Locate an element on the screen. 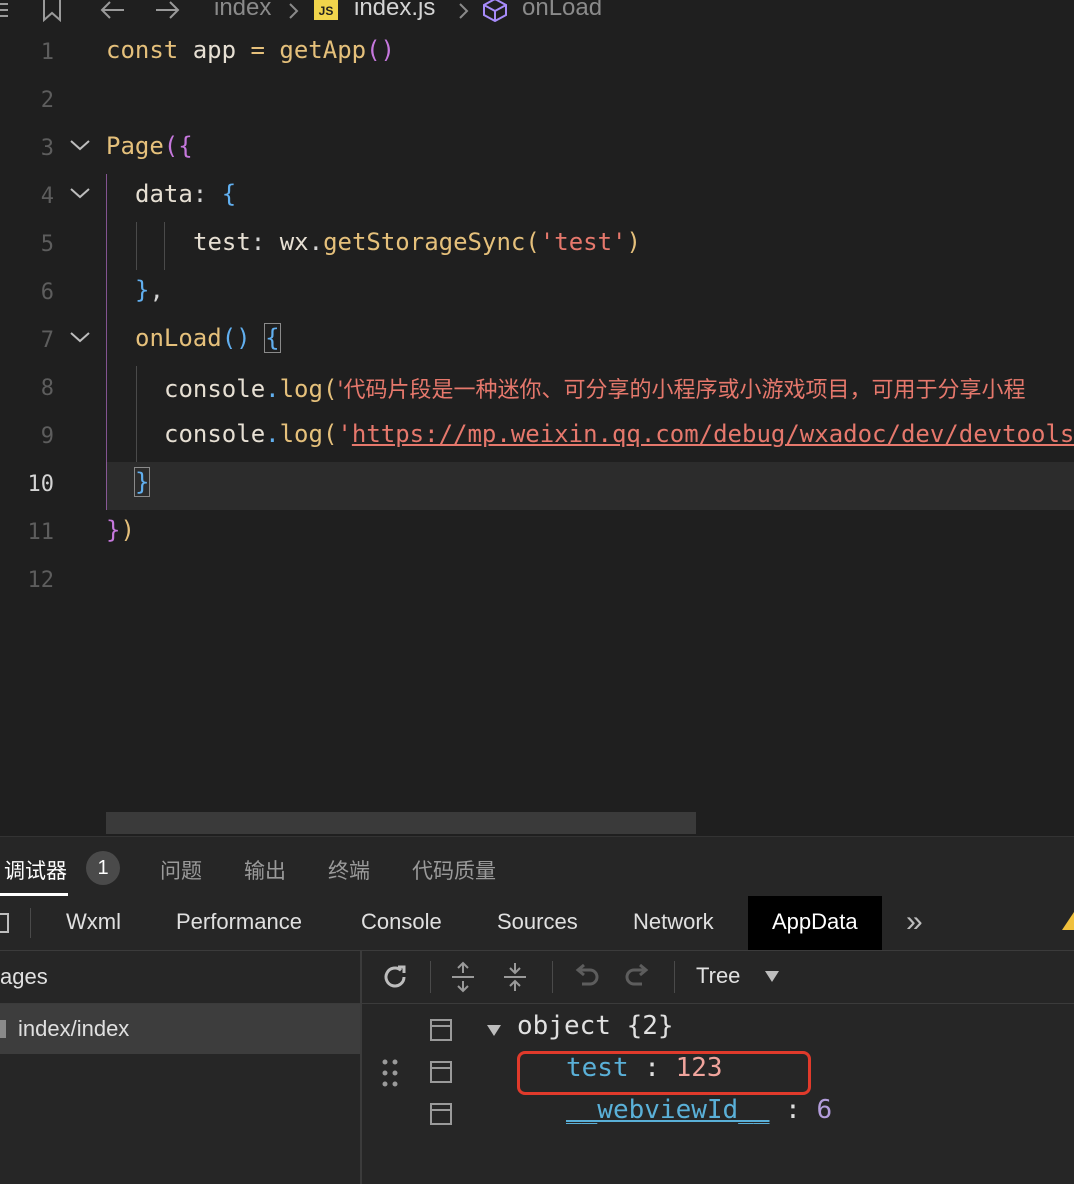  dropdown-arrow-icon is located at coordinates (772, 976).